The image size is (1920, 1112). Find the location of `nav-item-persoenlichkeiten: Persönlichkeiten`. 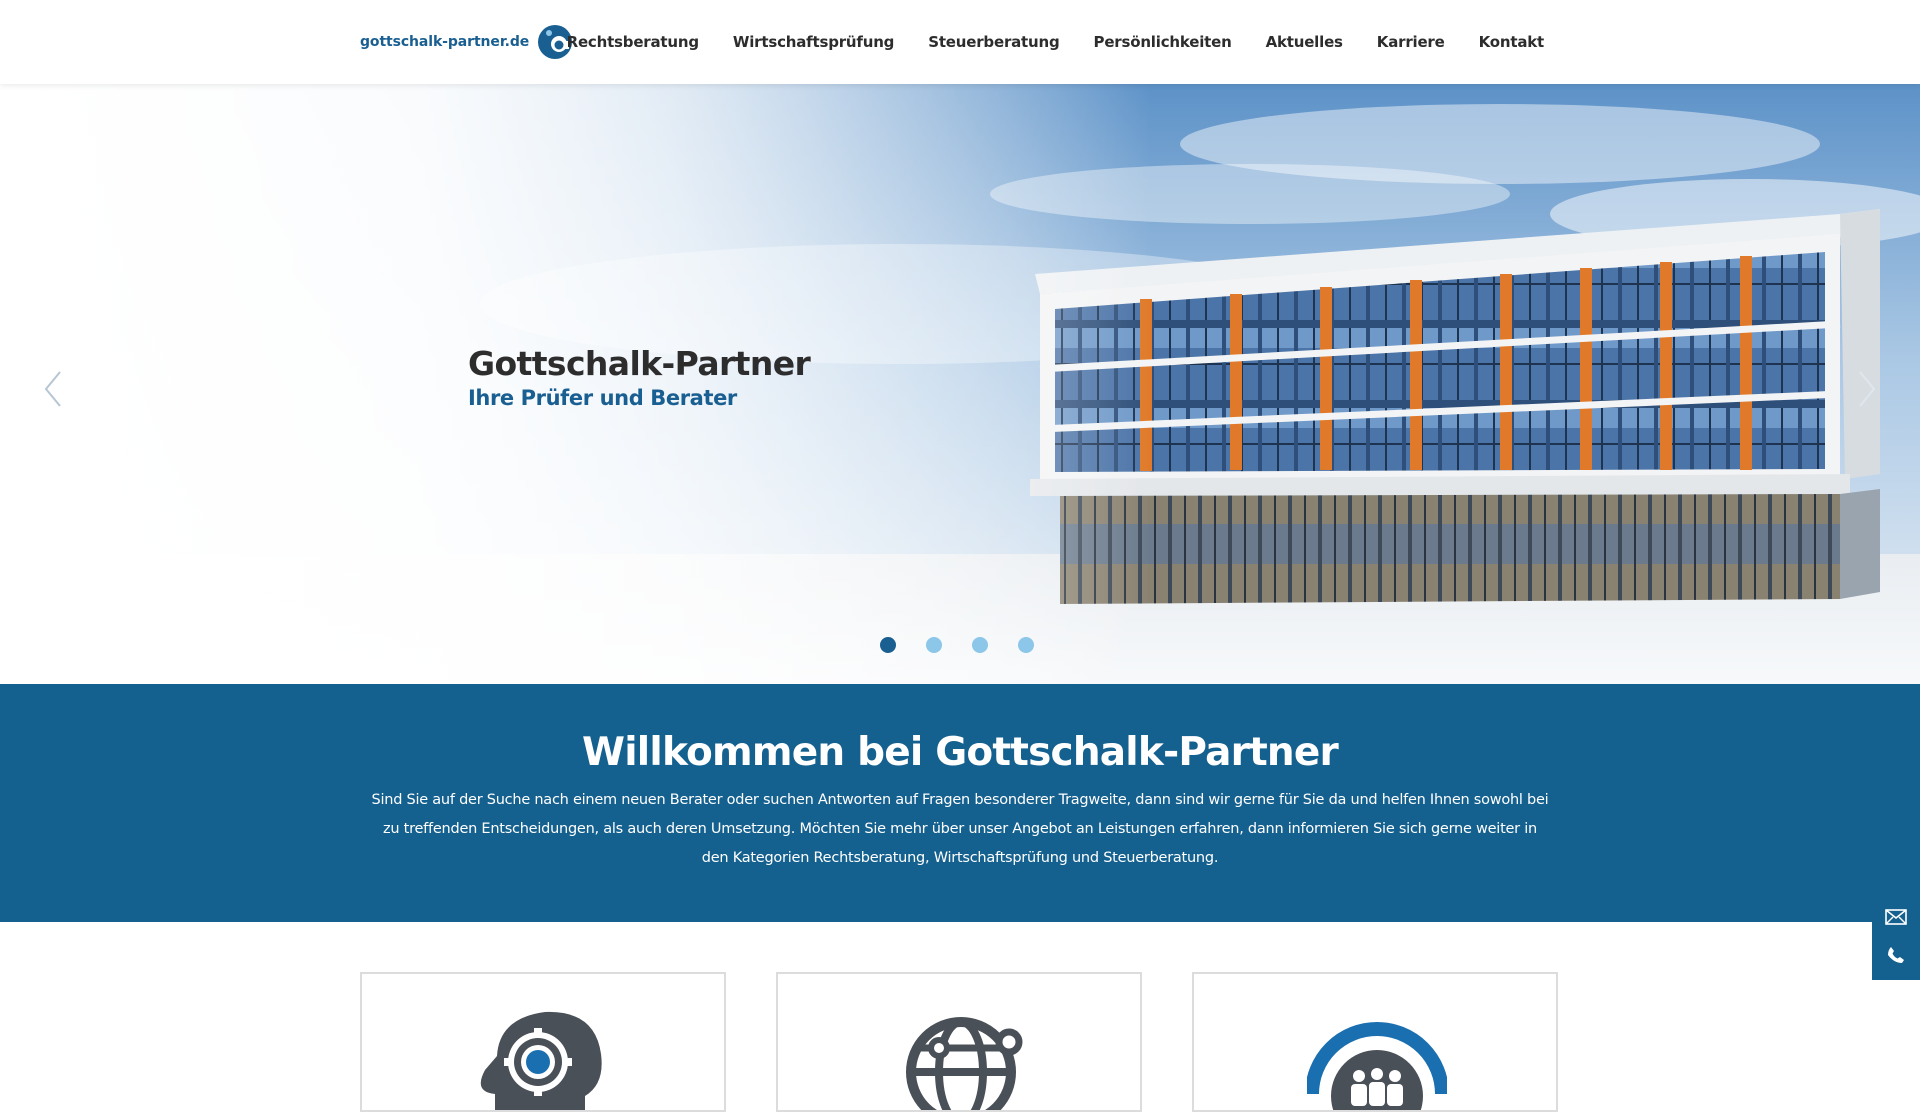

nav-item-persoenlichkeiten: Persönlichkeiten is located at coordinates (1163, 42).